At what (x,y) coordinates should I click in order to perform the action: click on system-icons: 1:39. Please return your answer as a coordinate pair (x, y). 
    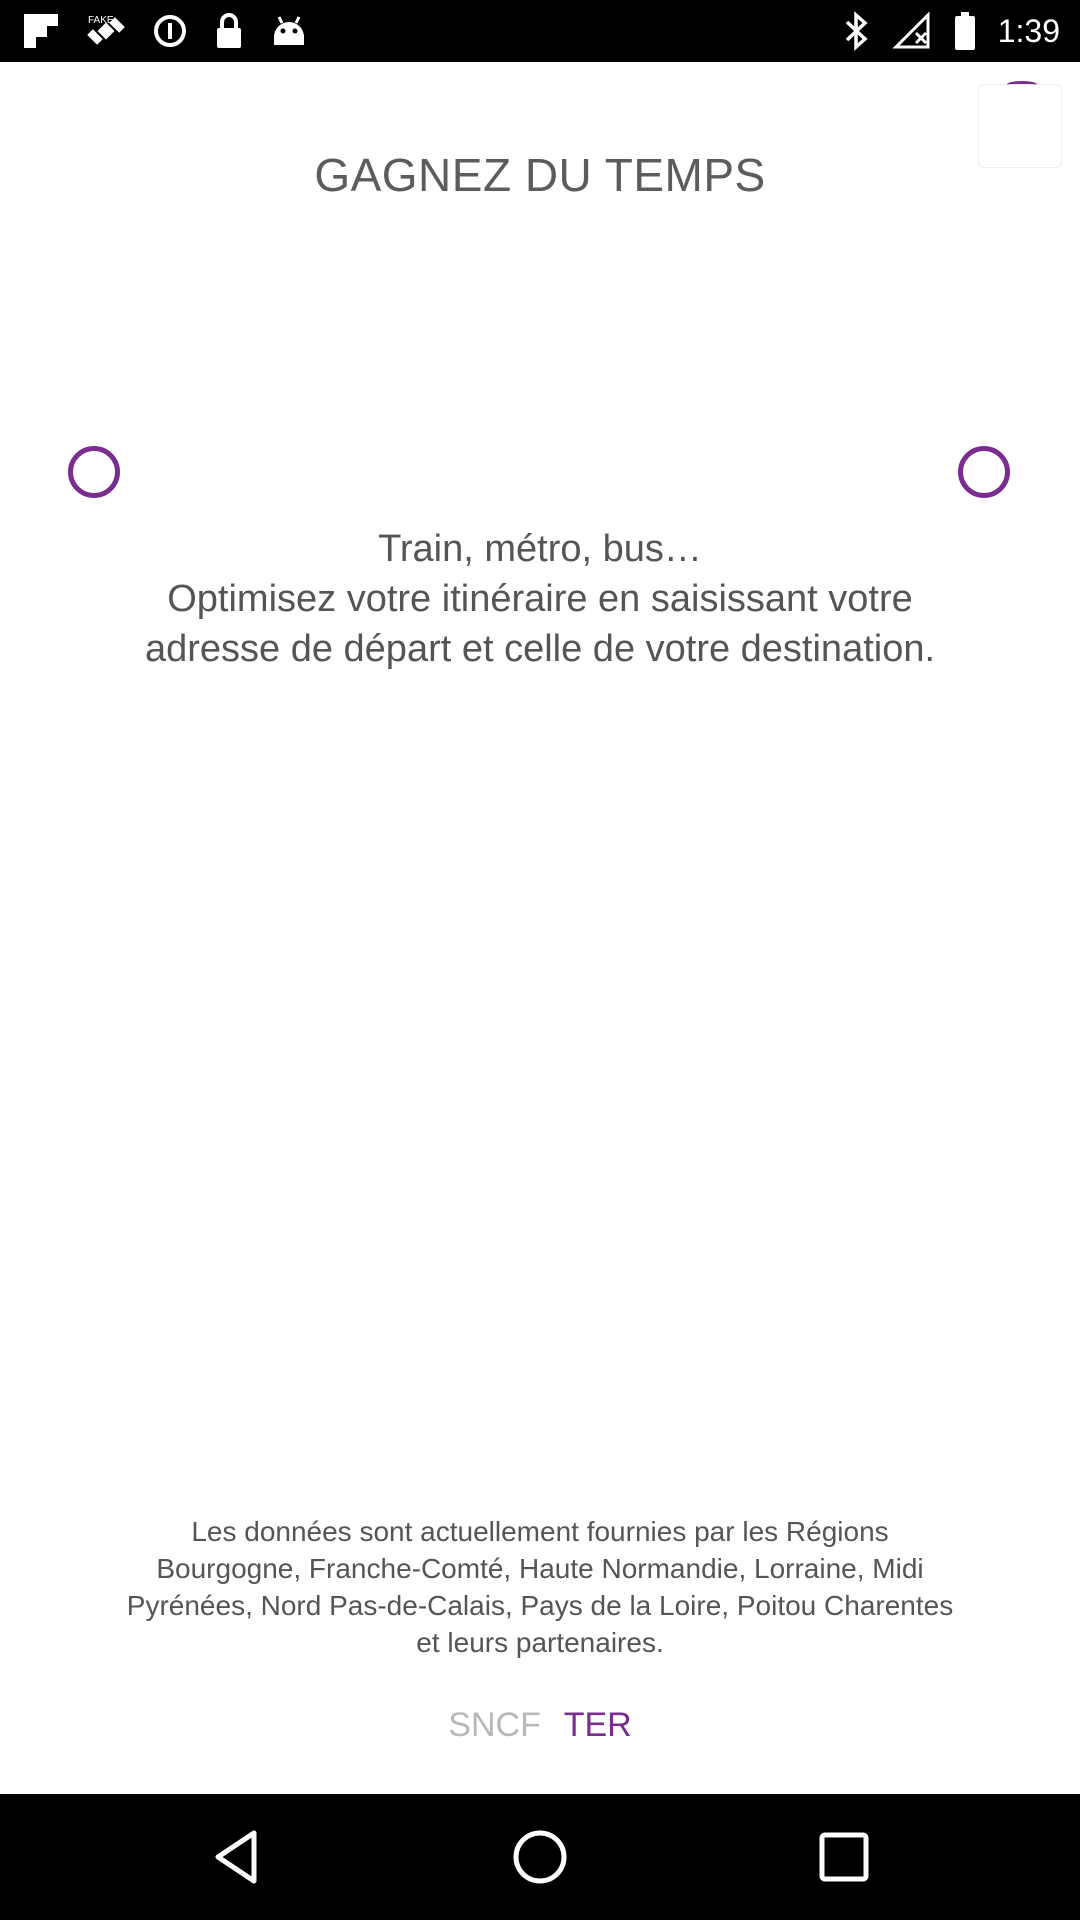
    Looking at the image, I should click on (952, 31).